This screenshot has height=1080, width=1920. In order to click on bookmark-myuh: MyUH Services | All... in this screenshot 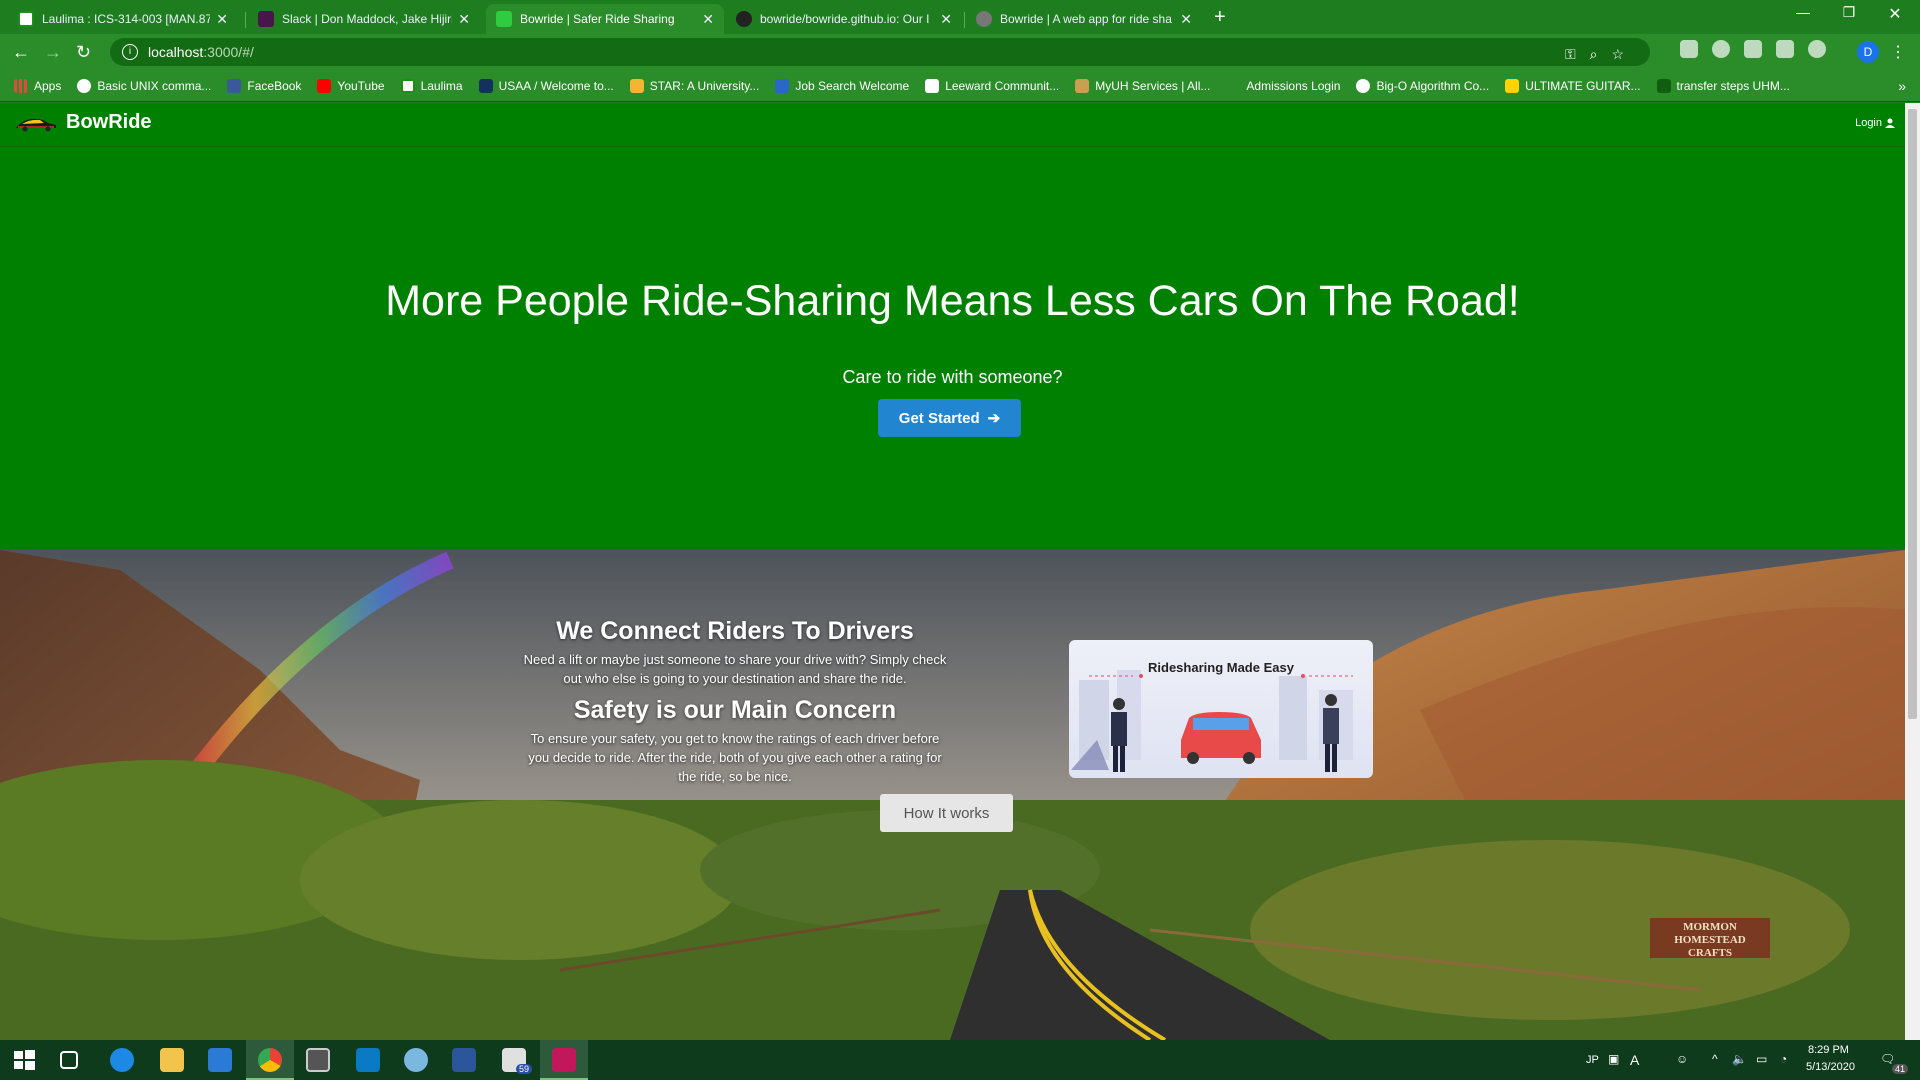, I will do `click(1142, 85)`.